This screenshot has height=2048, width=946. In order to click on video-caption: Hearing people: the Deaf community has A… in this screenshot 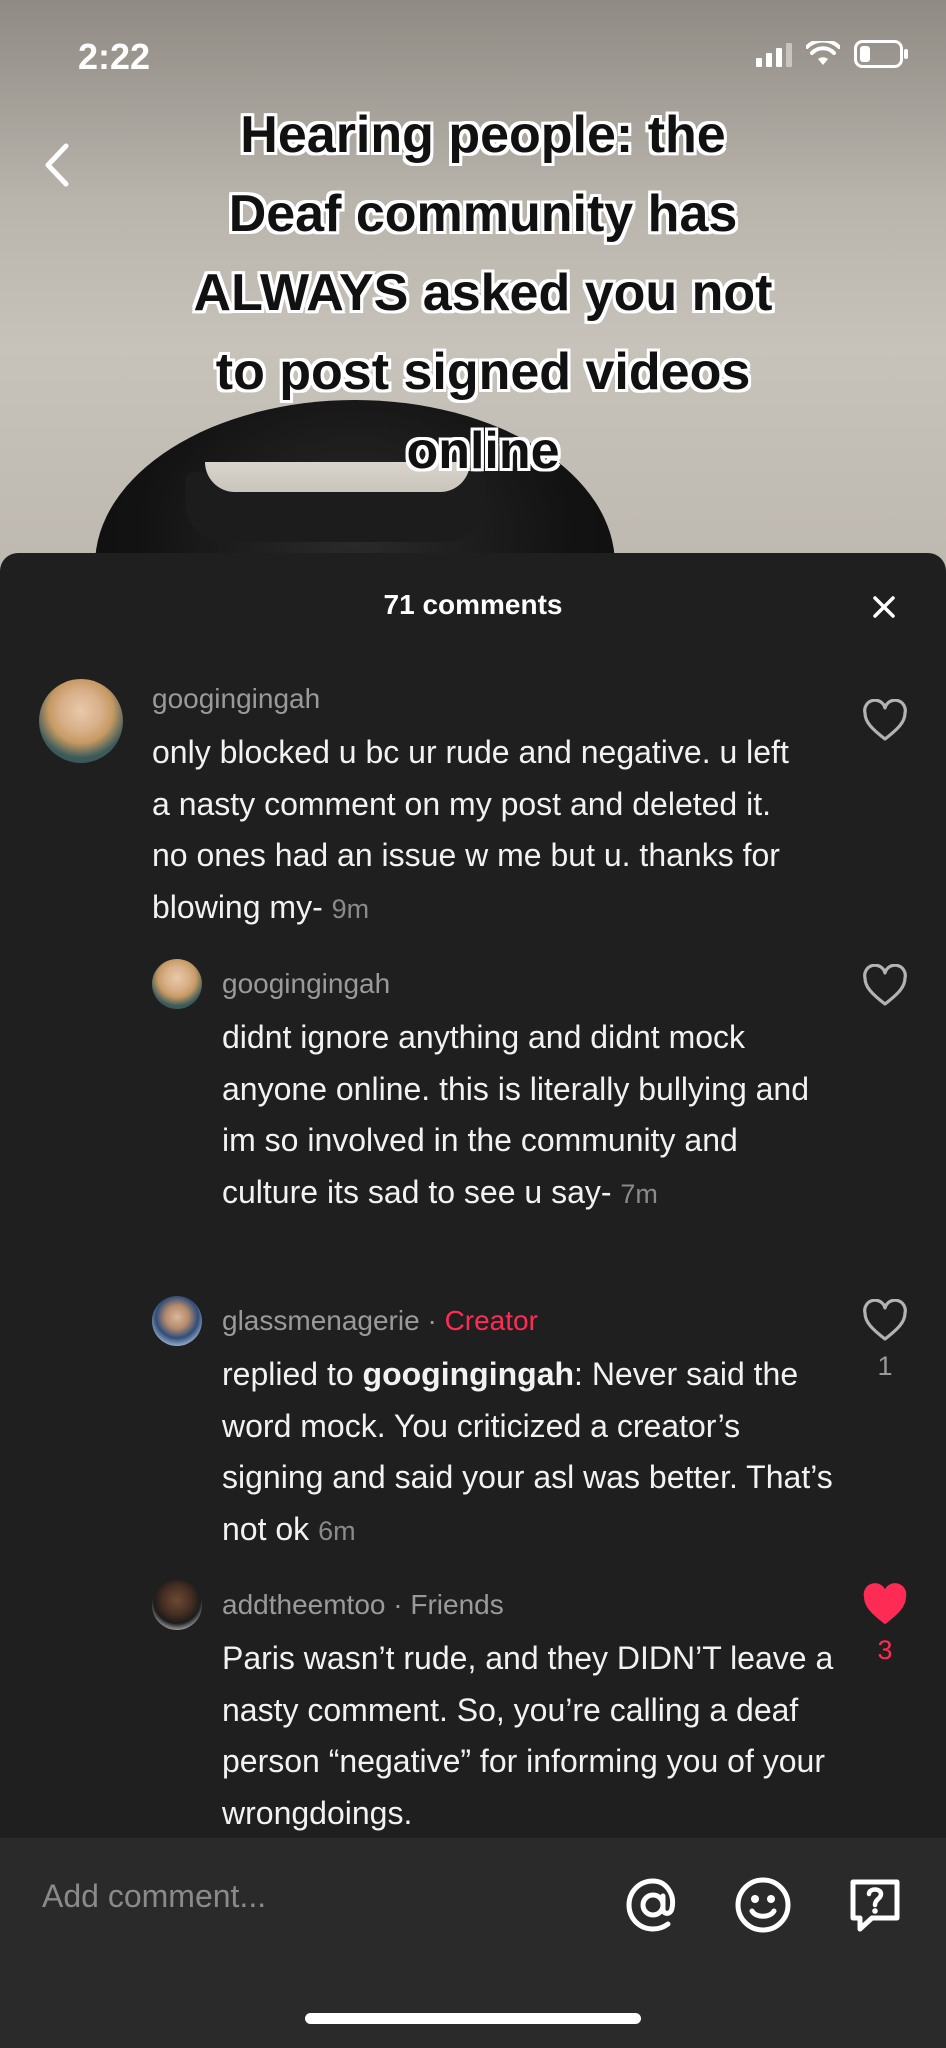, I will do `click(483, 293)`.